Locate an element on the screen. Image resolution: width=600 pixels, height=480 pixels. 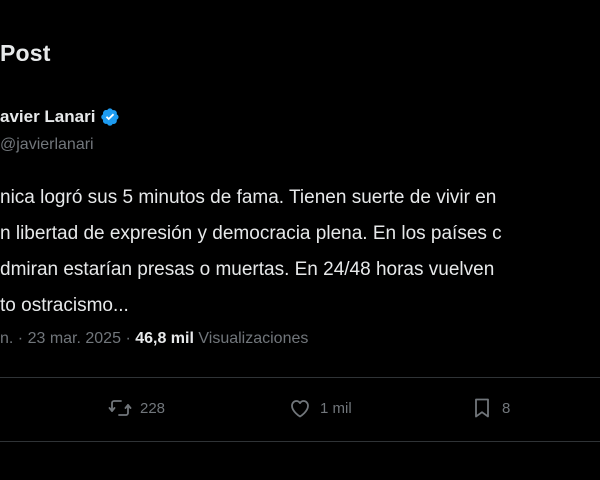
repost-icon is located at coordinates (120, 408).